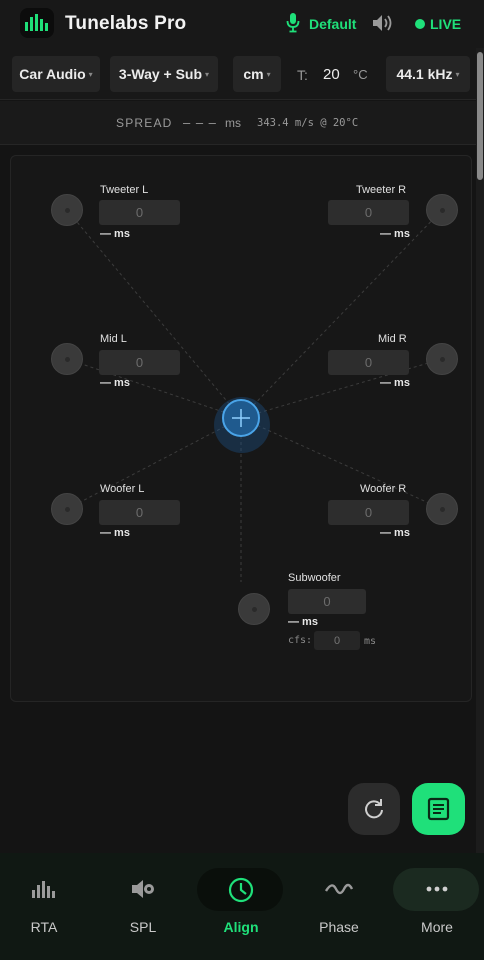 Image resolution: width=484 pixels, height=960 pixels. I want to click on document-icon, so click(438, 809).